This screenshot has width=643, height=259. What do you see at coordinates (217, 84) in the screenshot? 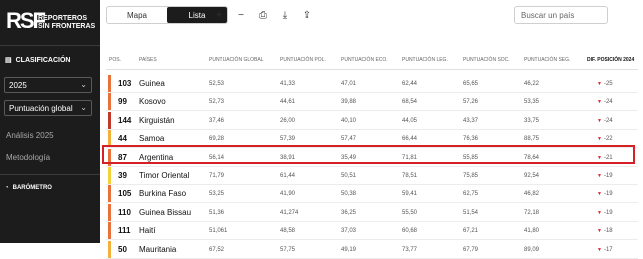
I see `global-score-cell: 52,53` at bounding box center [217, 84].